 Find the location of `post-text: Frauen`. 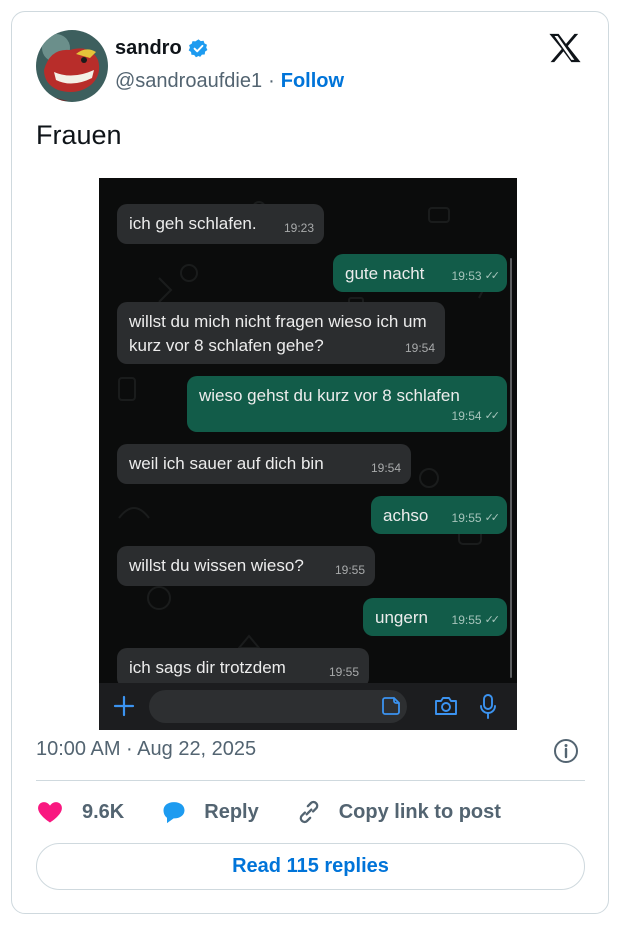

post-text: Frauen is located at coordinates (79, 135).